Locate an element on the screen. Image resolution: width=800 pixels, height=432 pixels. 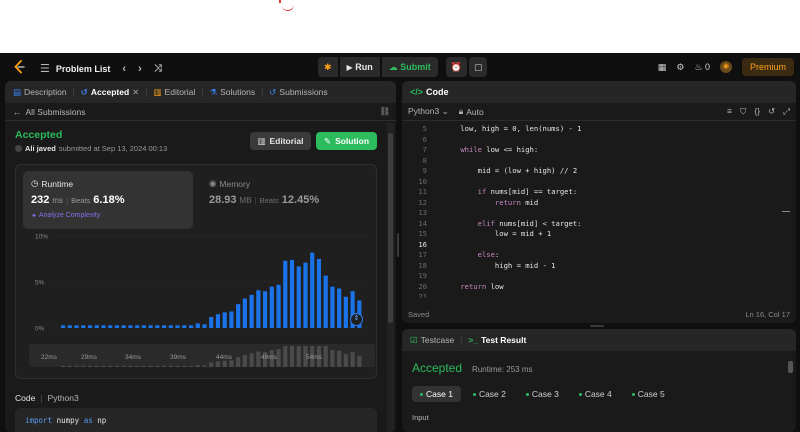
code-line: 21 is located at coordinates (594, 295).